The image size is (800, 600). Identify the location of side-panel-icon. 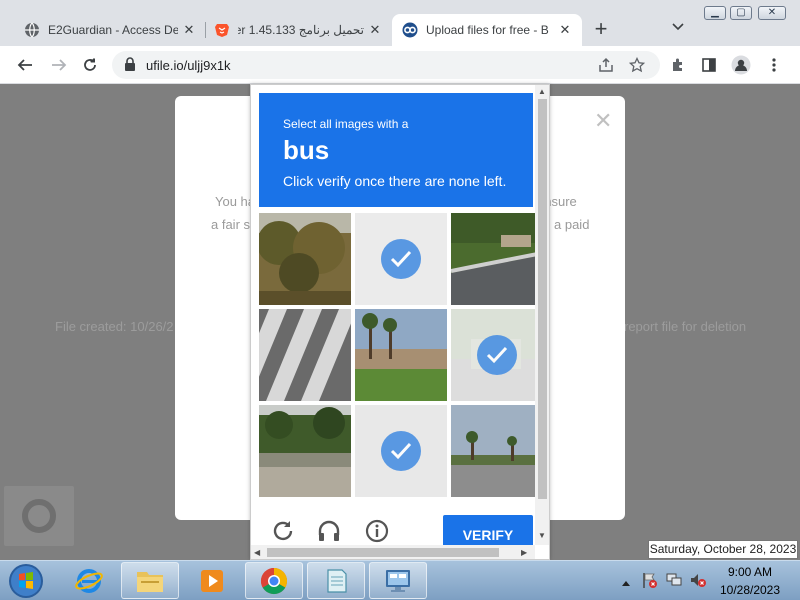
(709, 65).